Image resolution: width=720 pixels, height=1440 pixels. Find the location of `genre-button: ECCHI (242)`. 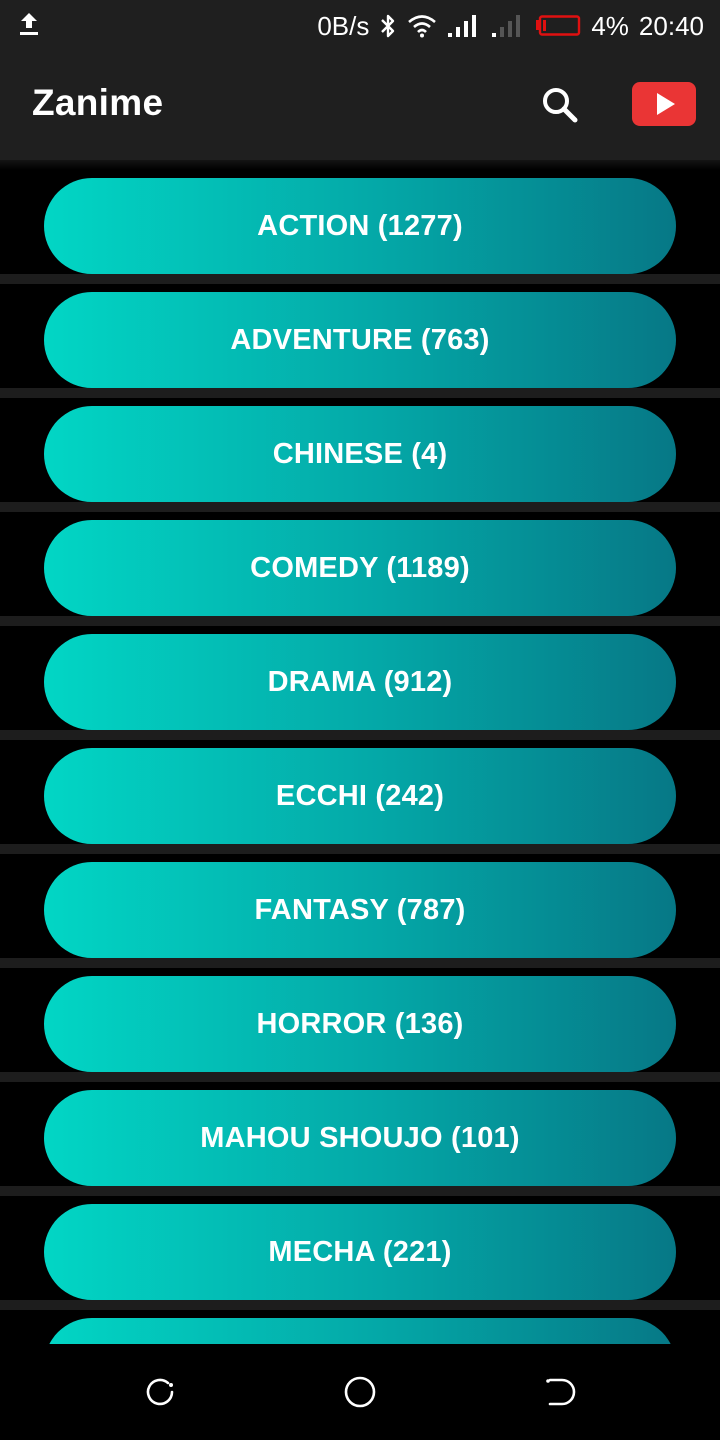

genre-button: ECCHI (242) is located at coordinates (360, 796).